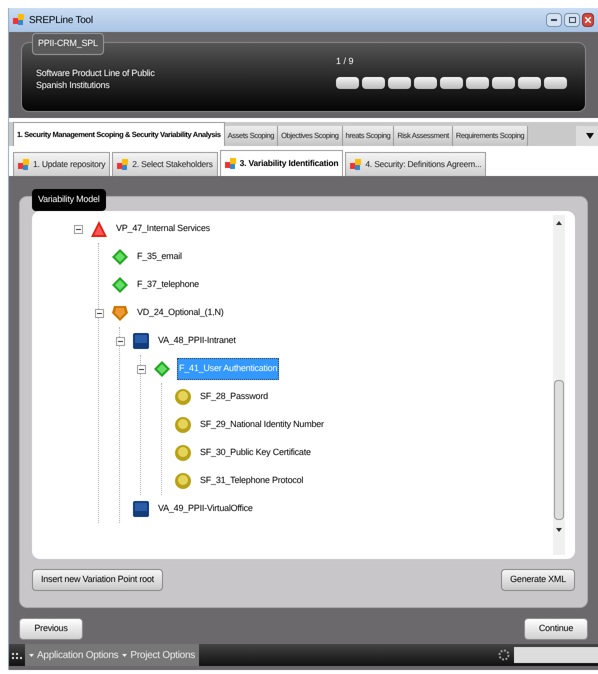  I want to click on maximize-button, so click(572, 20).